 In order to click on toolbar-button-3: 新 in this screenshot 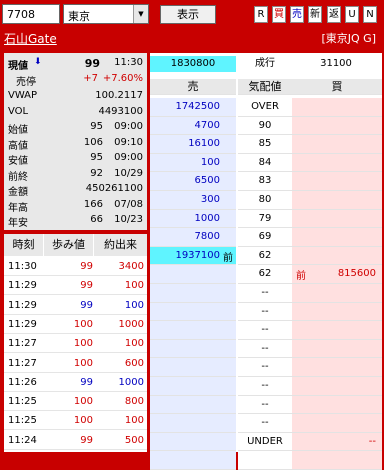, I will do `click(315, 14)`.